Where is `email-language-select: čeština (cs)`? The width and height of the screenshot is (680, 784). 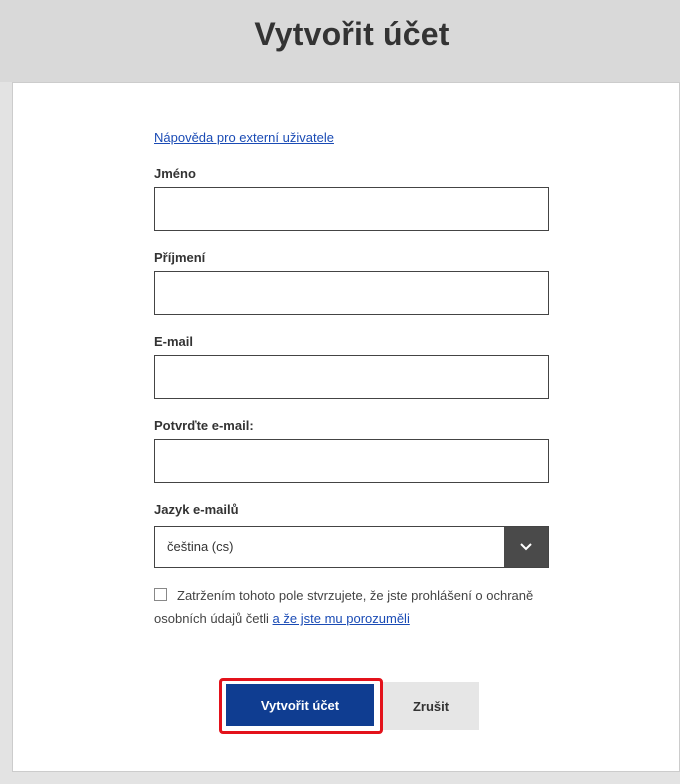
email-language-select: čeština (cs) is located at coordinates (351, 547).